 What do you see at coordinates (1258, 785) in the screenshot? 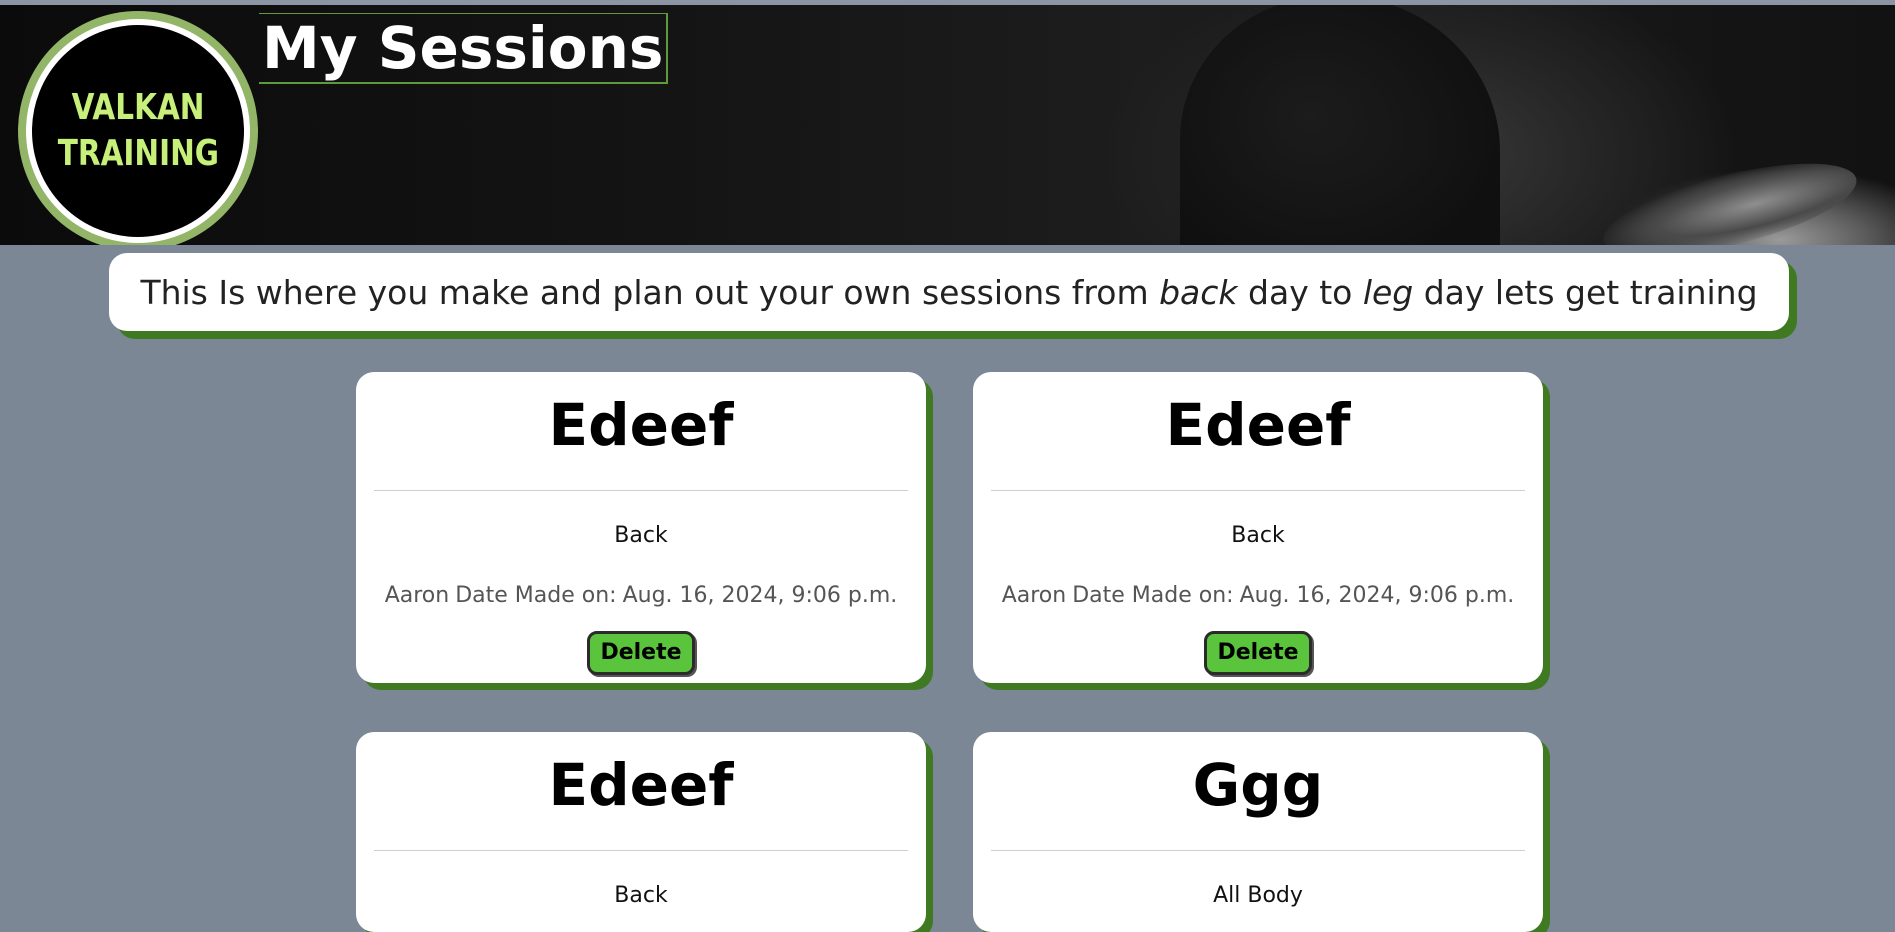
I see `session-title: Ggg` at bounding box center [1258, 785].